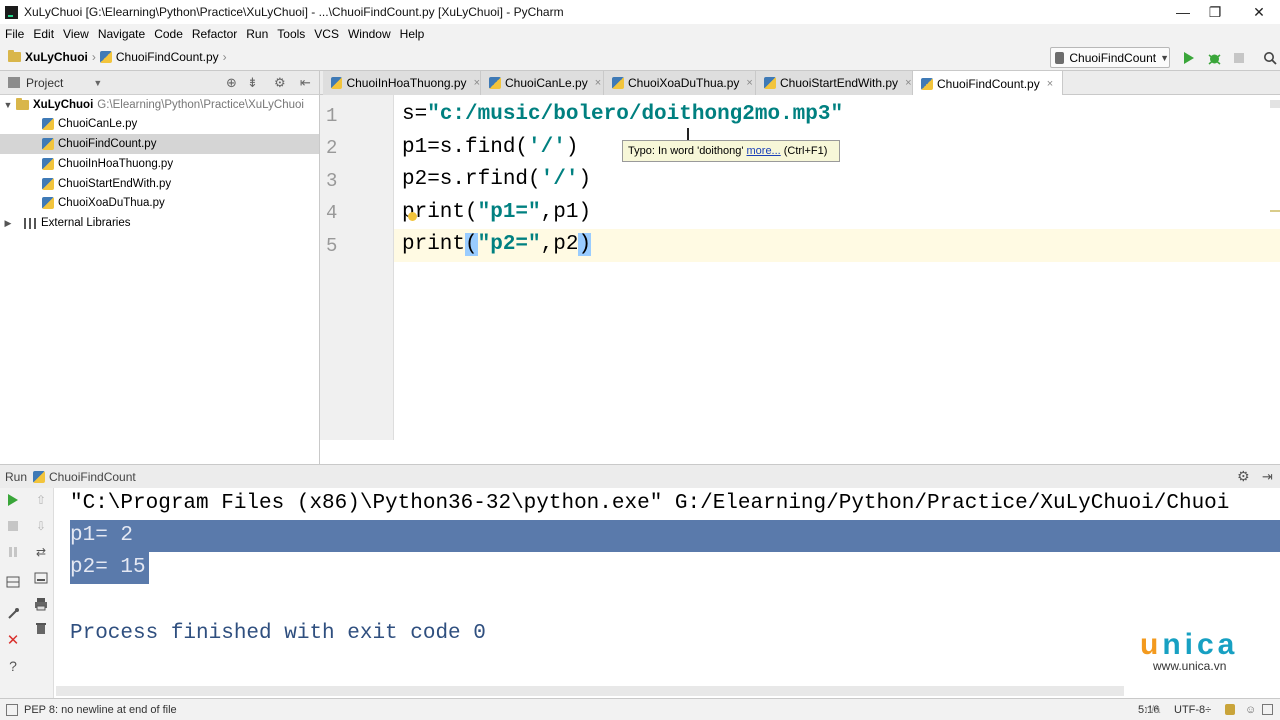  What do you see at coordinates (159, 223) in the screenshot?
I see `tree-external-libraries: ▶ External Libraries` at bounding box center [159, 223].